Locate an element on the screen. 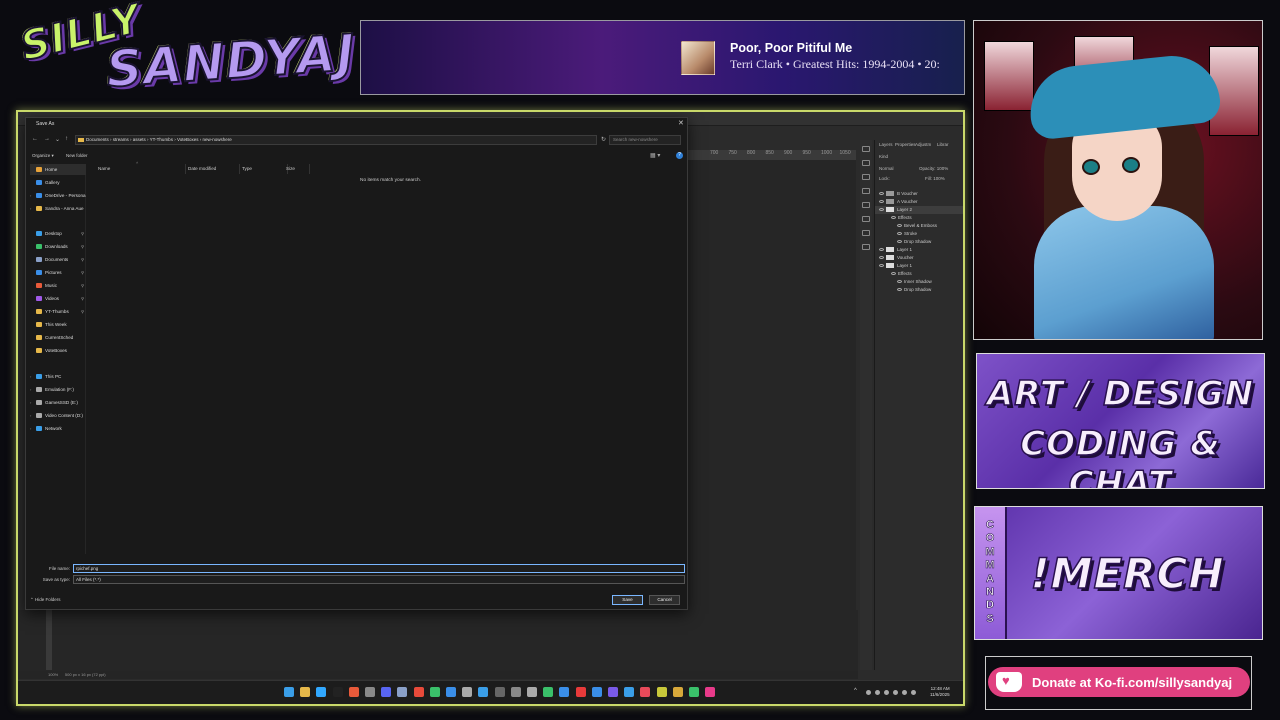 This screenshot has height=720, width=1280. nav-item: Music ⚲ is located at coordinates (58, 285).